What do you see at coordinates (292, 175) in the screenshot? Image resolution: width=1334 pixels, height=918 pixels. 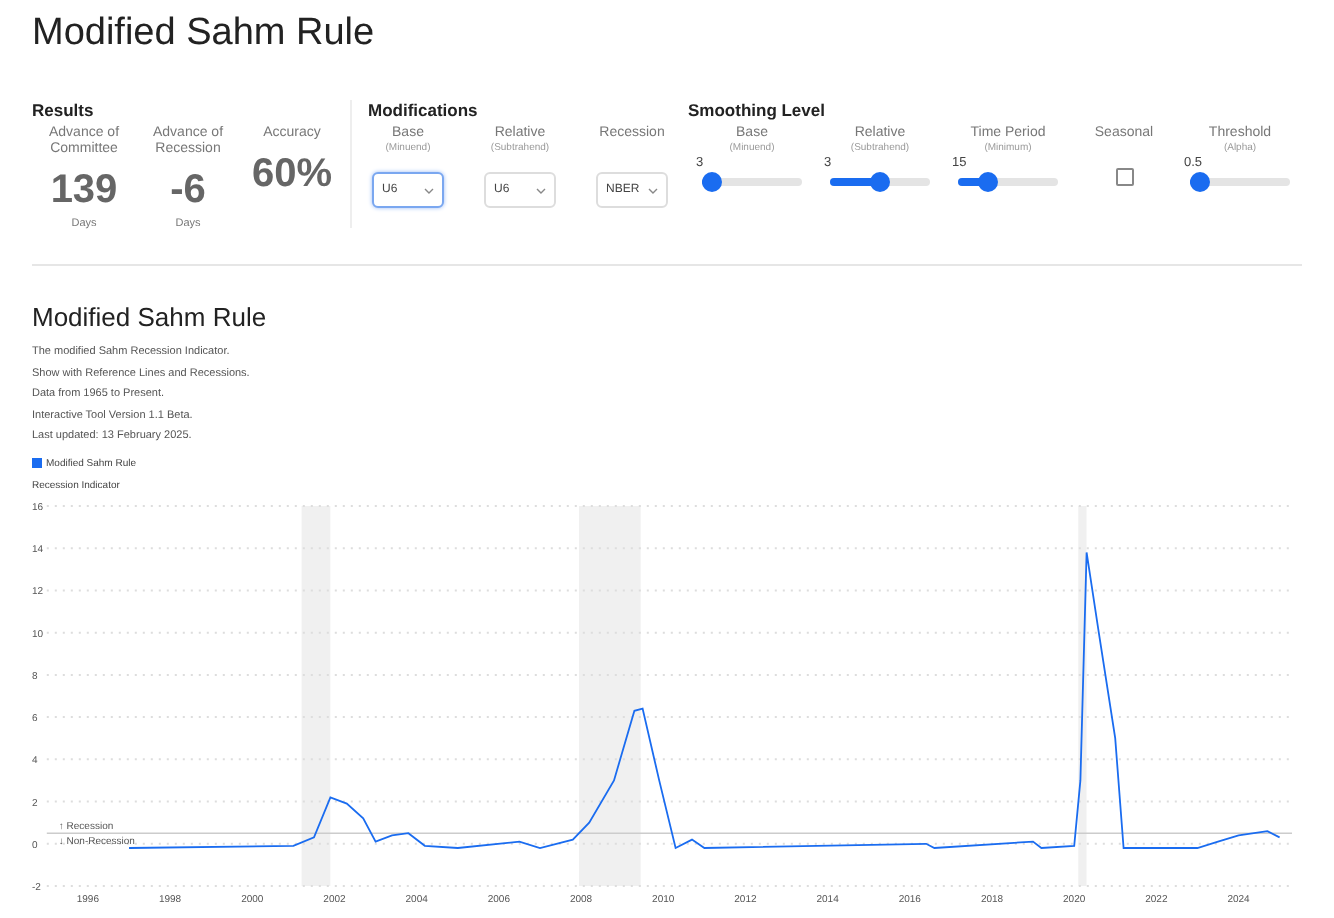 I see `metric-value: 60%` at bounding box center [292, 175].